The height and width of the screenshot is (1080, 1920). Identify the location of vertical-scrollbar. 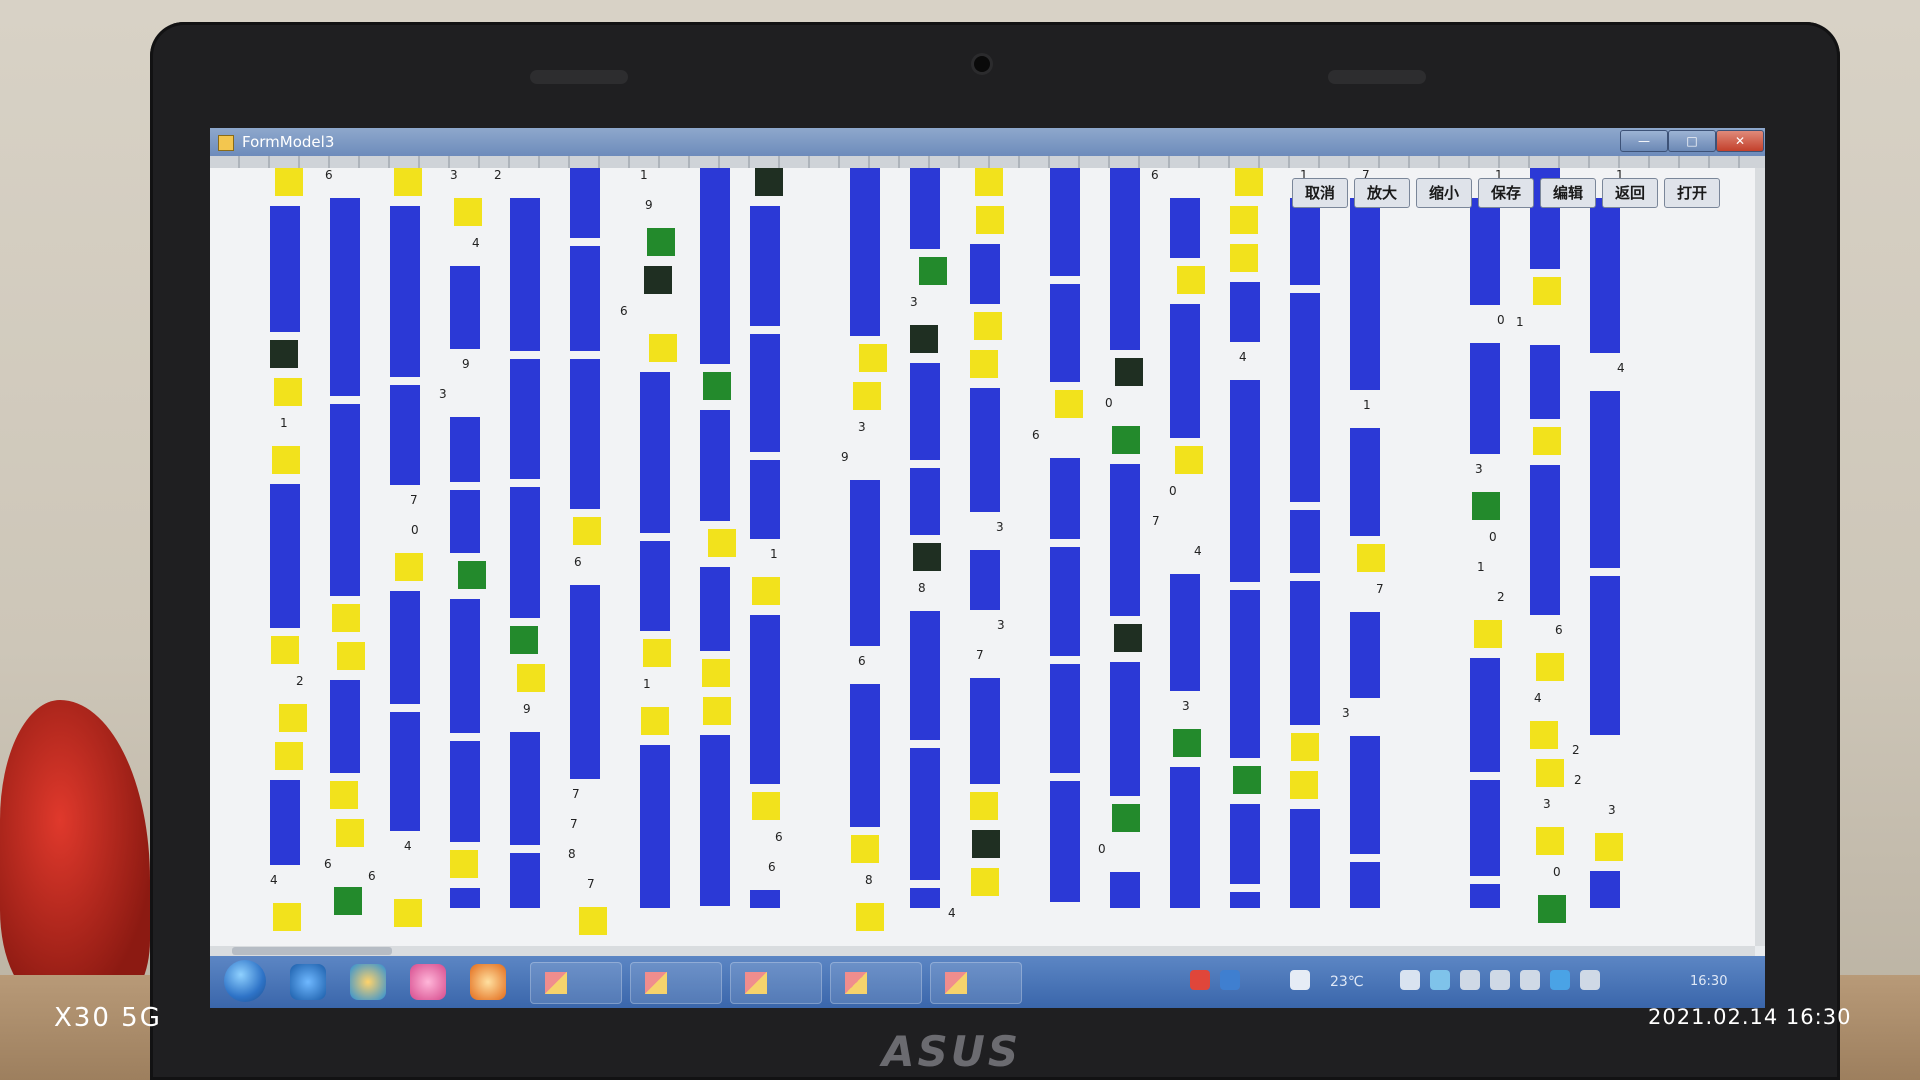
(1760, 557).